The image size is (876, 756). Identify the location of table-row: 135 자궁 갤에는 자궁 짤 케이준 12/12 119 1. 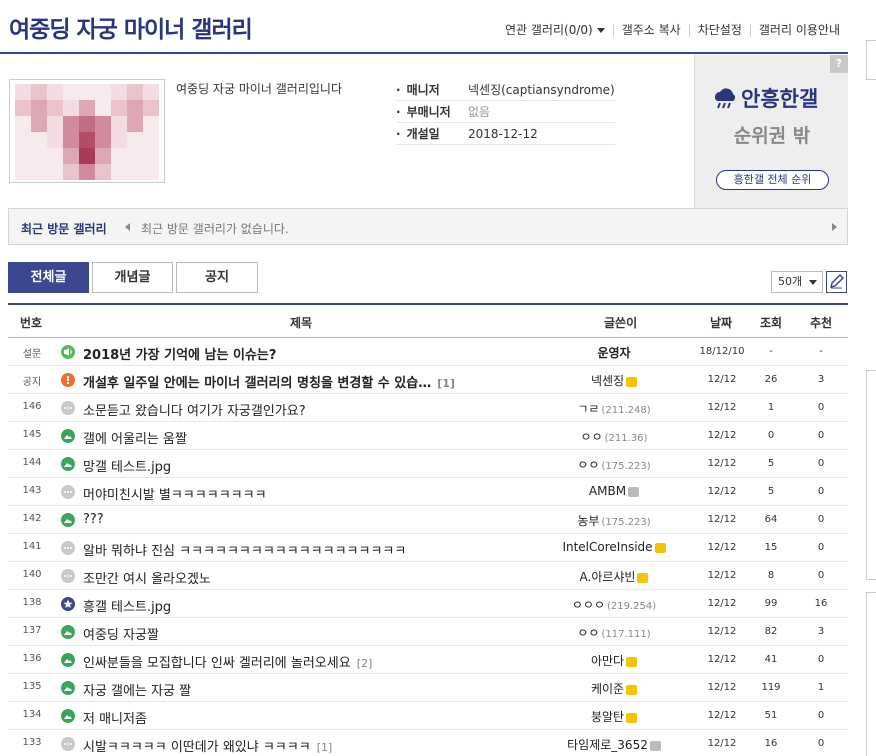
(428, 688).